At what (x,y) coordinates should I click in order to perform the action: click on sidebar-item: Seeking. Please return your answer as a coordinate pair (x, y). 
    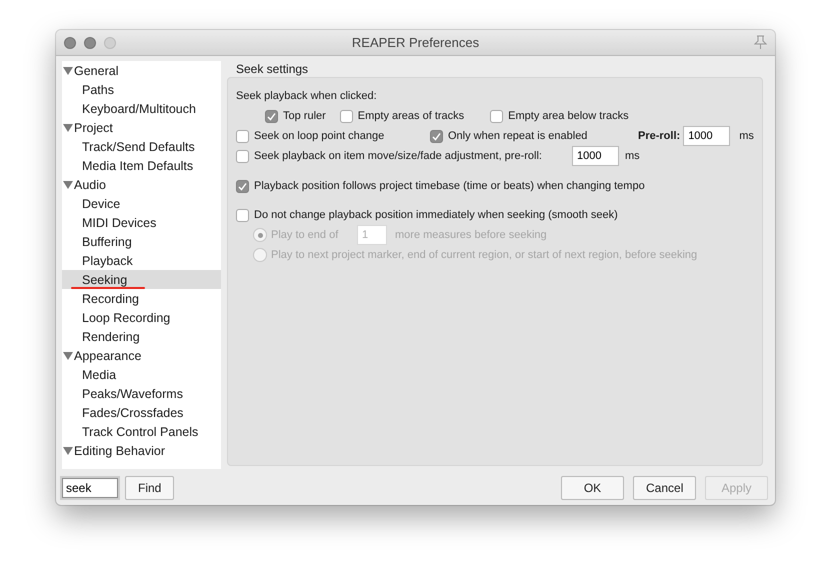
    Looking at the image, I should click on (141, 279).